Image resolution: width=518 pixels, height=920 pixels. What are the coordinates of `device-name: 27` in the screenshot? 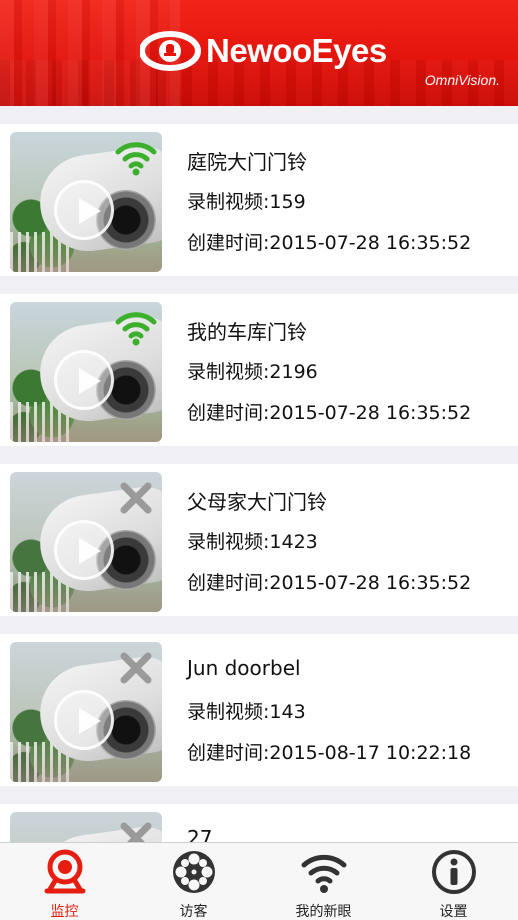 It's located at (200, 834).